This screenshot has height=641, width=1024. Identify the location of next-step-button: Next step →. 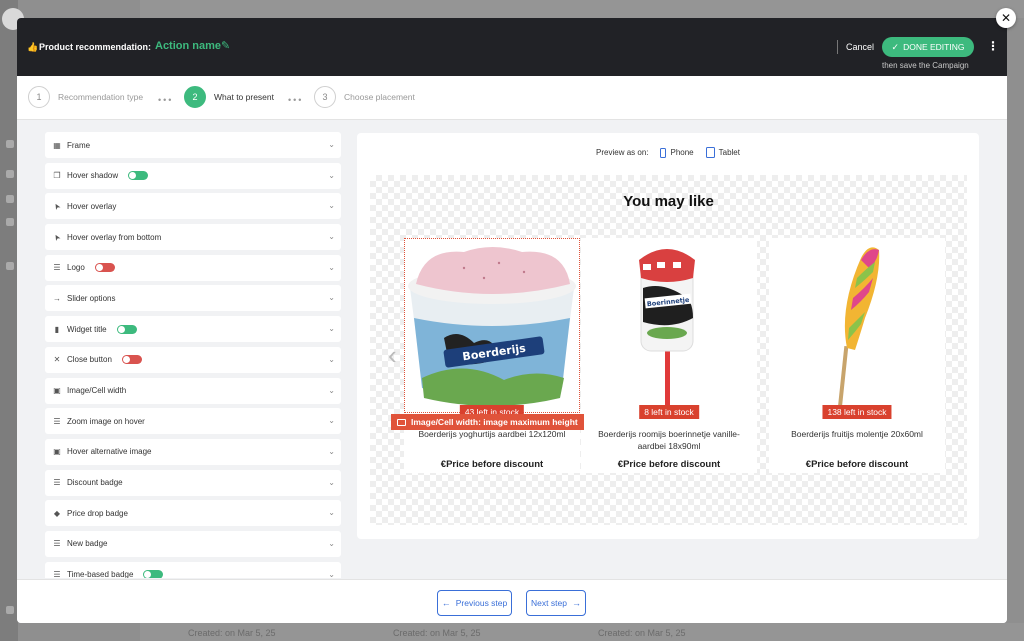
(556, 603).